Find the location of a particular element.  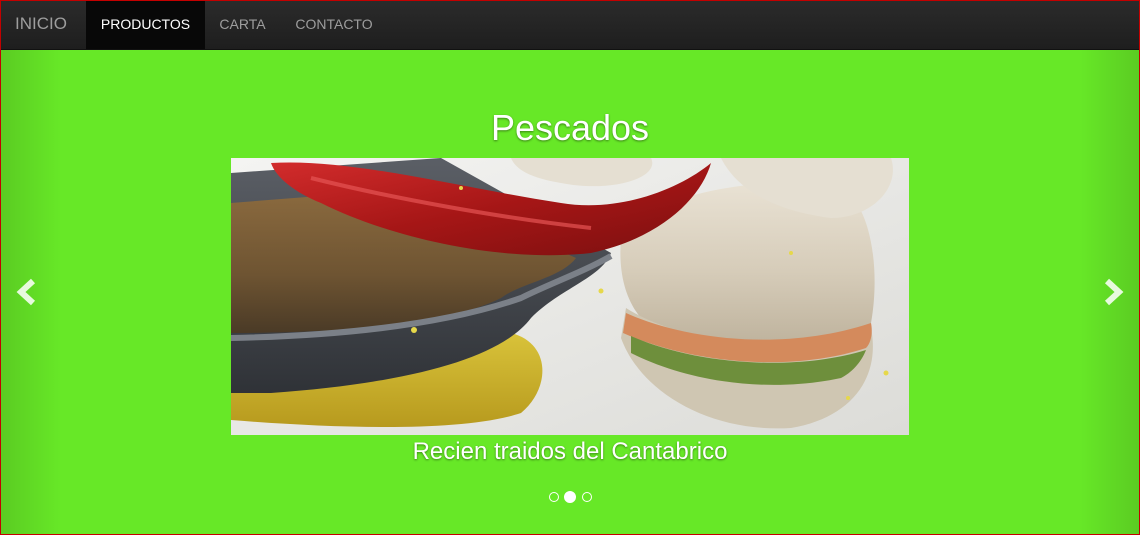

carousel-next-button is located at coordinates (1113, 292).